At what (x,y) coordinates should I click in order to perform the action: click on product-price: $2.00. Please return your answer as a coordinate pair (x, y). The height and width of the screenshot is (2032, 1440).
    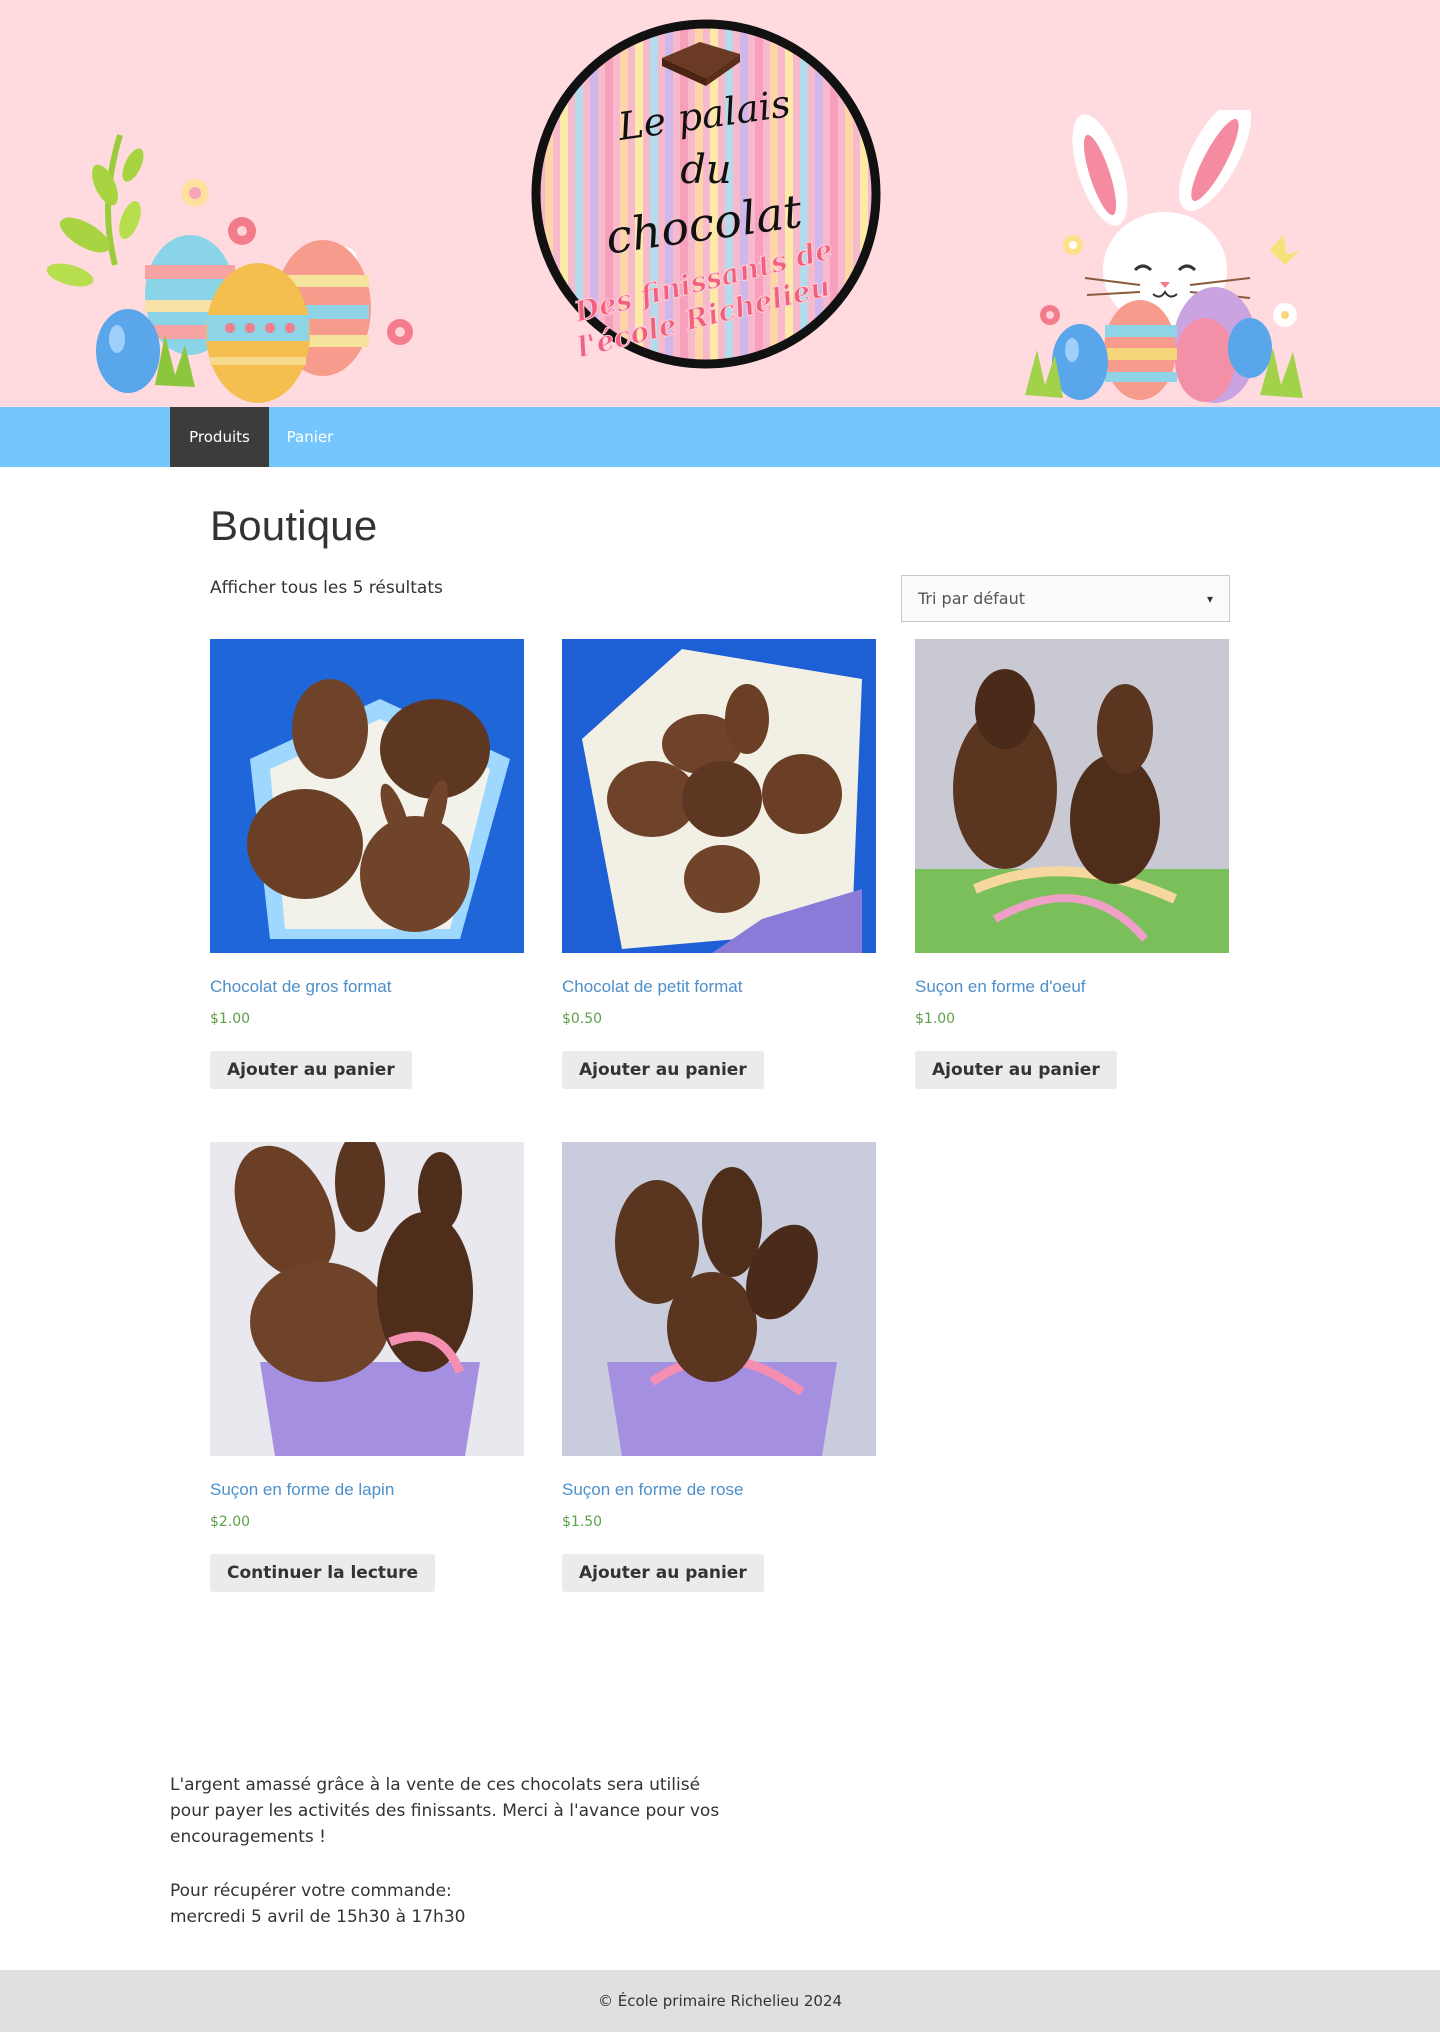
    Looking at the image, I should click on (230, 1522).